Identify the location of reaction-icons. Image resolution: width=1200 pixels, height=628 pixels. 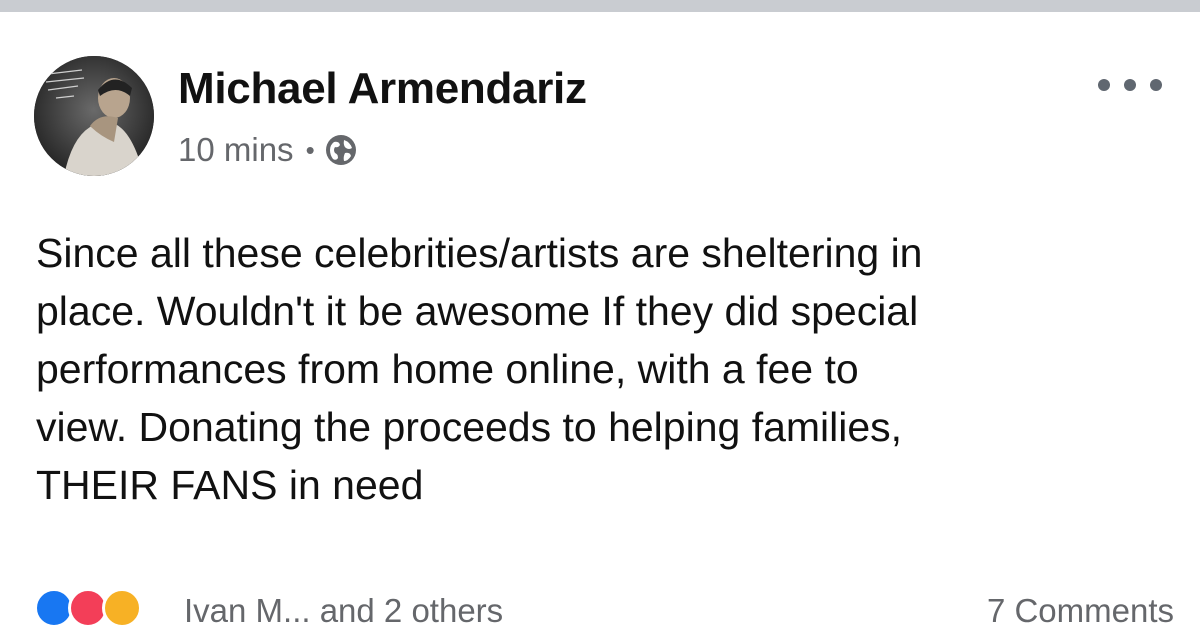
(104, 608).